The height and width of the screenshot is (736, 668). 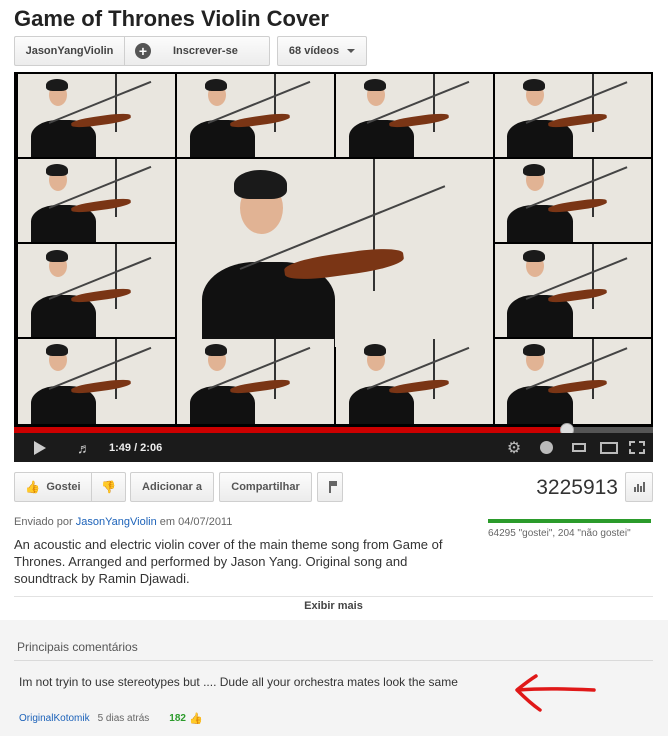 What do you see at coordinates (265, 487) in the screenshot?
I see `share-button: Compartilhar` at bounding box center [265, 487].